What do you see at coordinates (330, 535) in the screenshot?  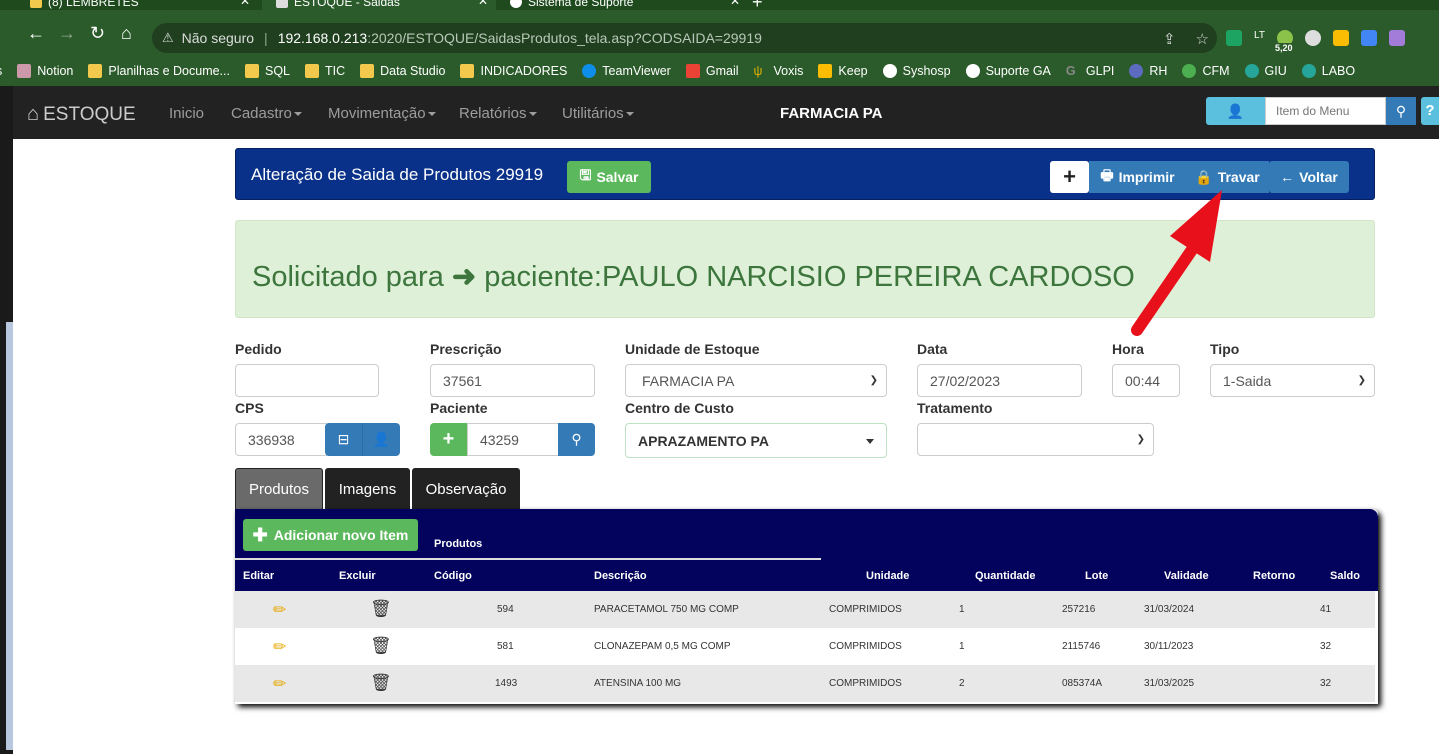 I see `add-item-button: ✚ Adicionar novo Item` at bounding box center [330, 535].